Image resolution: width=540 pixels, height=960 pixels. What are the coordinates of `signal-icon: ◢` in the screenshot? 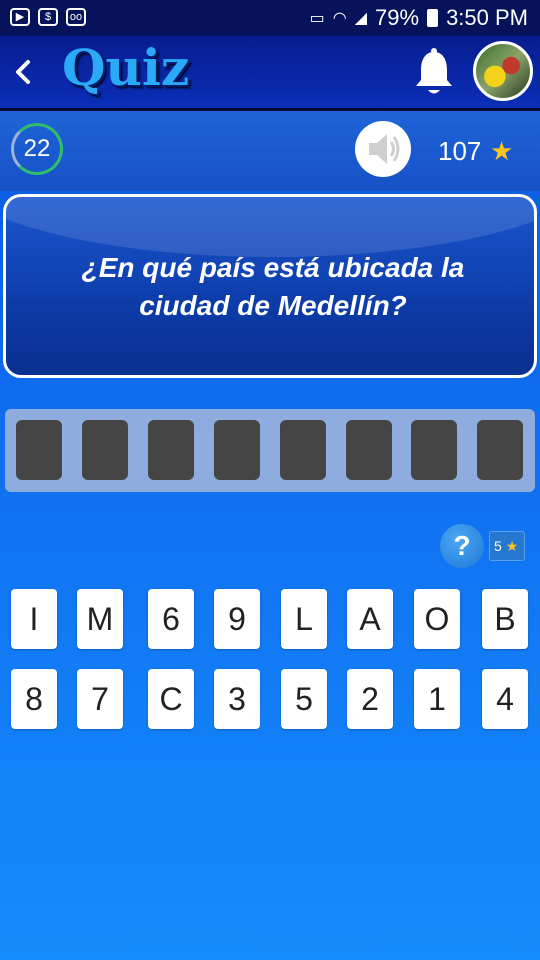 It's located at (361, 18).